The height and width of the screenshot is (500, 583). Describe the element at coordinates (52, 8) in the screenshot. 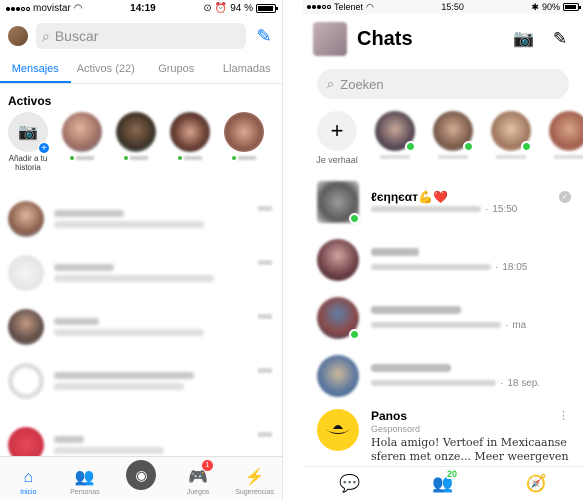

I see `carrier-label: movistar` at that location.